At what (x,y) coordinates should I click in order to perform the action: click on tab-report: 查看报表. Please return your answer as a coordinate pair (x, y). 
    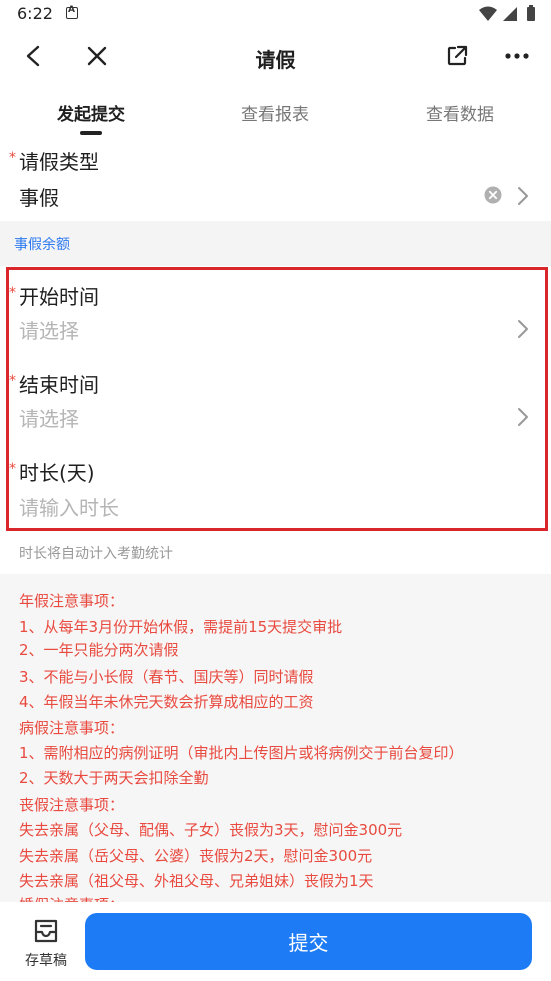
    Looking at the image, I should click on (275, 112).